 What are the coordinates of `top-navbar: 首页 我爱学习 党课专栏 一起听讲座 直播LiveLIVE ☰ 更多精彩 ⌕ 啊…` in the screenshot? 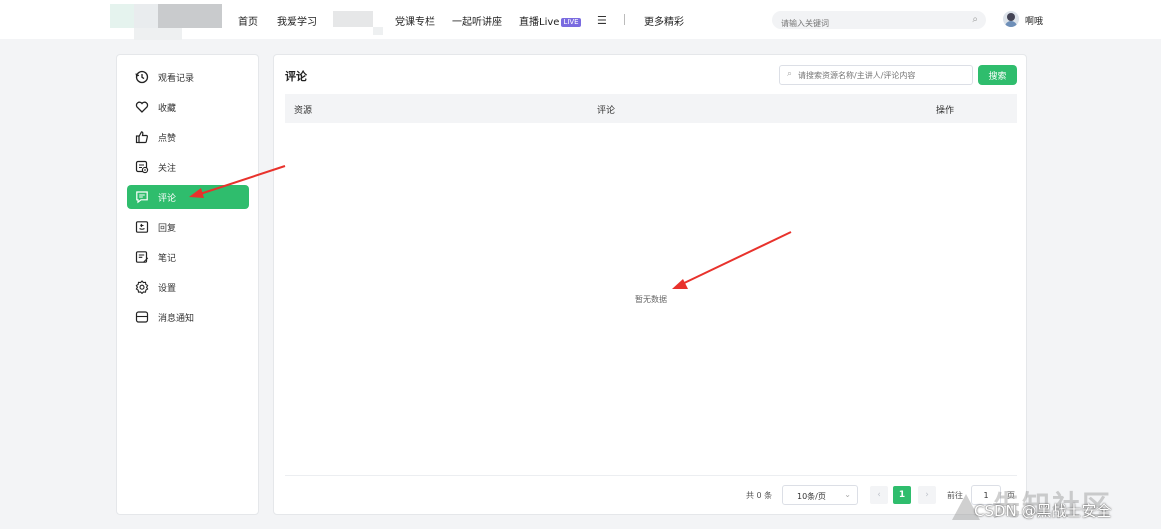 It's located at (580, 20).